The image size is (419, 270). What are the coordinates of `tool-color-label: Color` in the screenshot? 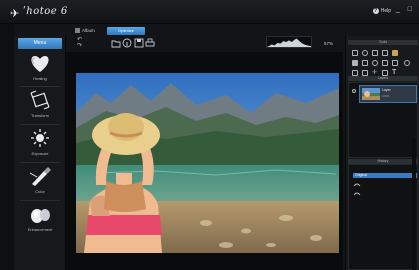 It's located at (40, 191).